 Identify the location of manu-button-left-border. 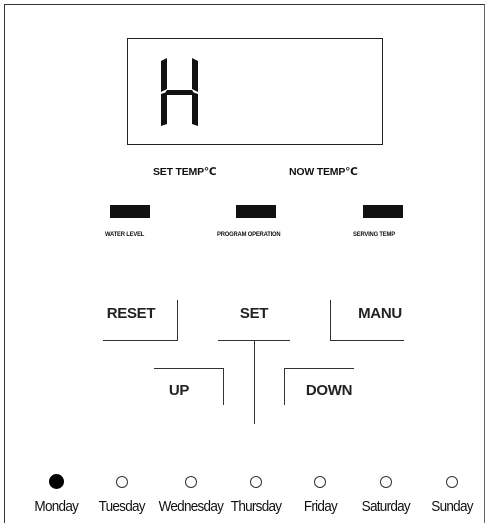
(330, 320).